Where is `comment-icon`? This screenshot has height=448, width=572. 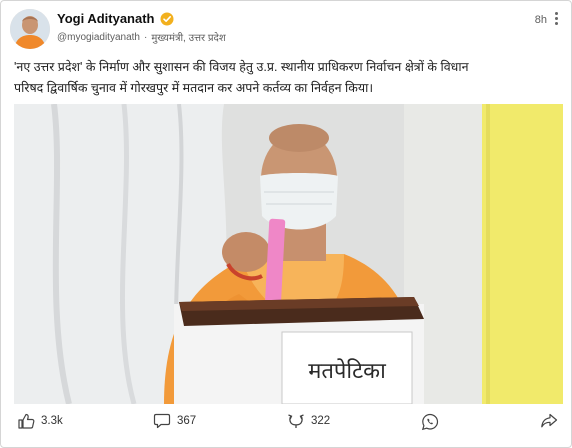
comment-icon is located at coordinates (162, 421).